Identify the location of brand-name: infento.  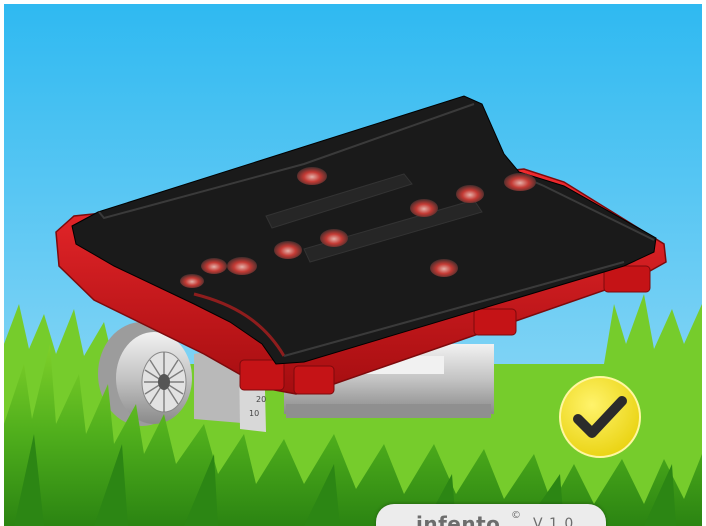
(458, 519).